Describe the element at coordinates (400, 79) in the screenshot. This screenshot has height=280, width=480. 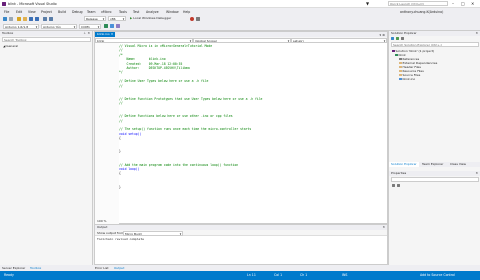
I see `file-icon` at that location.